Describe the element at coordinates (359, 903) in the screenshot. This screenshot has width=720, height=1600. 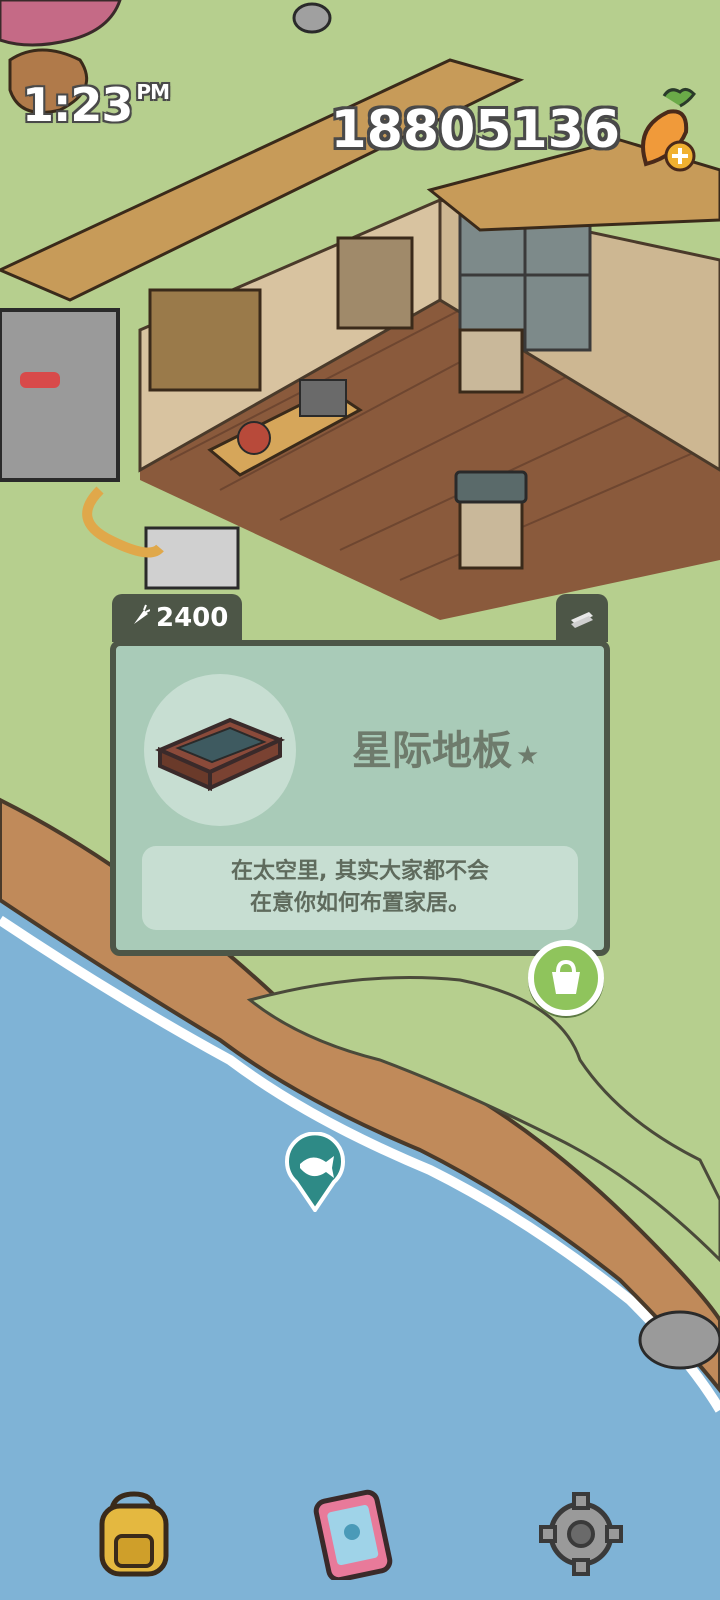
I see `item-description-line-2: 在意你如何布置家居。` at that location.